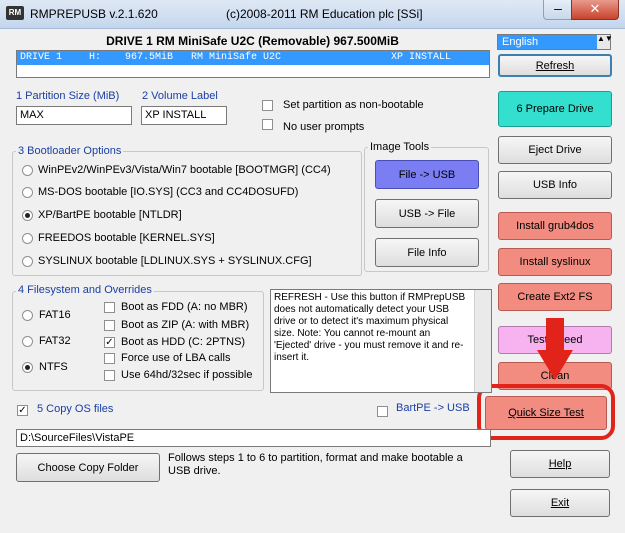 The width and height of the screenshot is (625, 533). What do you see at coordinates (176, 358) in the screenshot?
I see `override-lba-label: Force use of LBA calls` at bounding box center [176, 358].